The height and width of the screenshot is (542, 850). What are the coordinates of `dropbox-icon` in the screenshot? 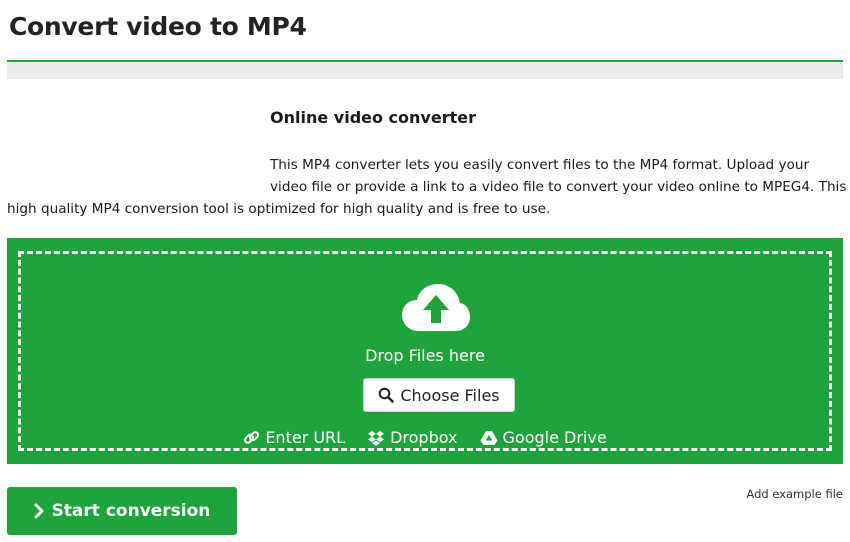 It's located at (376, 438).